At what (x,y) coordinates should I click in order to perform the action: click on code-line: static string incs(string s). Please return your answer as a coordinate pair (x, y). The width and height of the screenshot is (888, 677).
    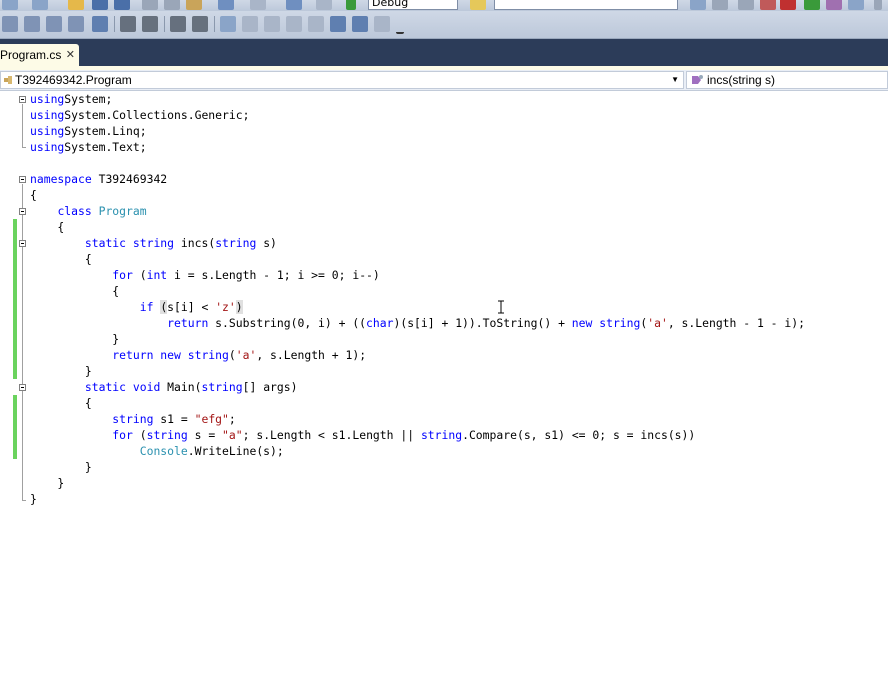
    Looking at the image, I should click on (153, 243).